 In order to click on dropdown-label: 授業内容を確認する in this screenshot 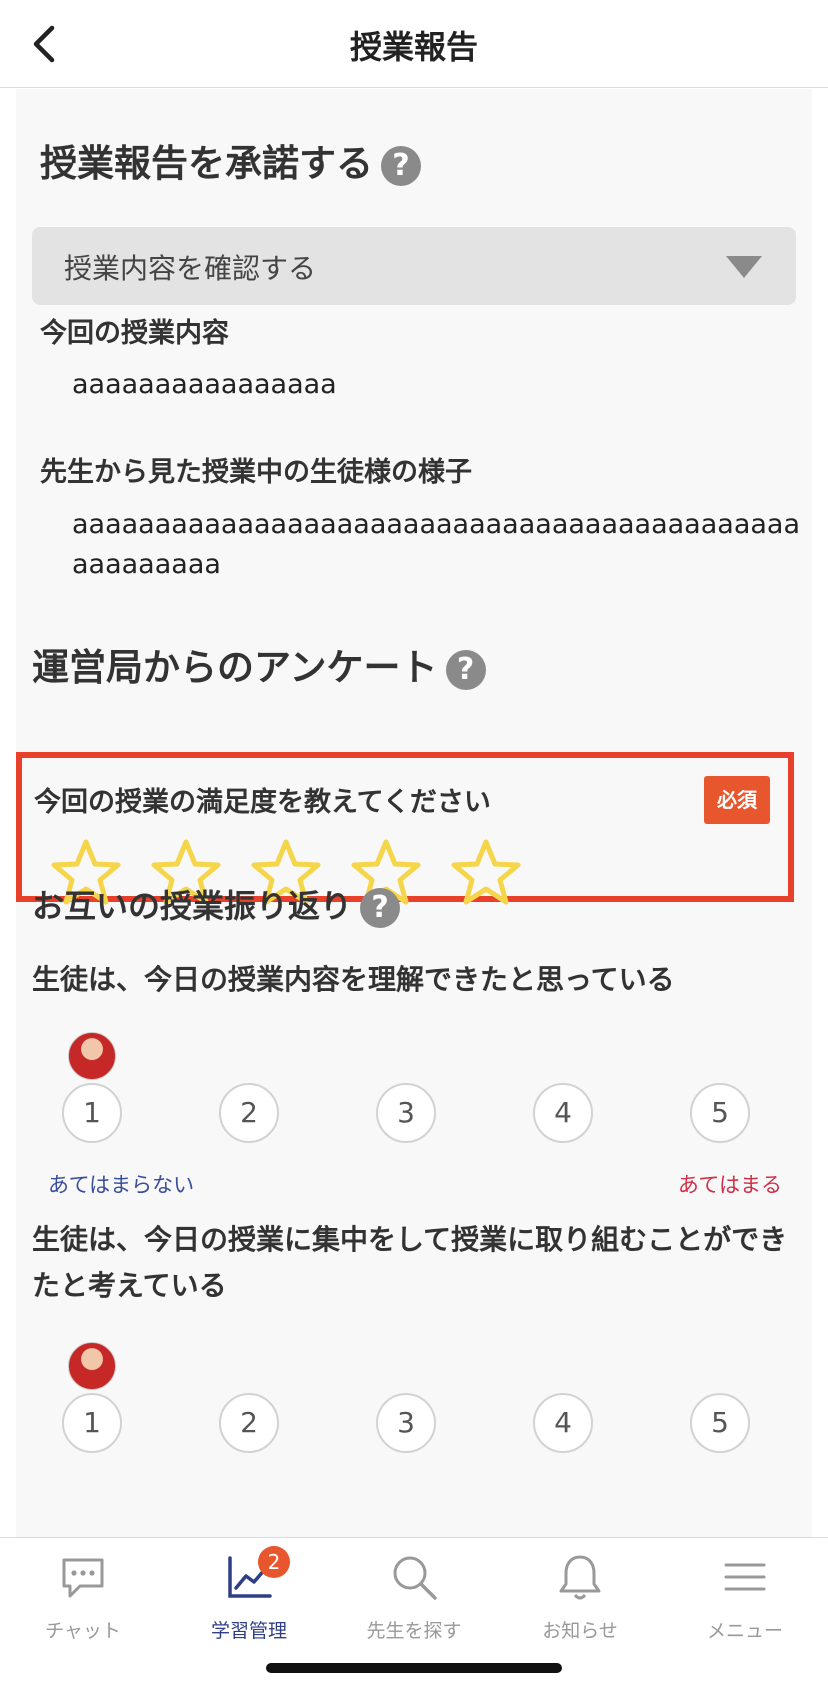, I will do `click(190, 268)`.